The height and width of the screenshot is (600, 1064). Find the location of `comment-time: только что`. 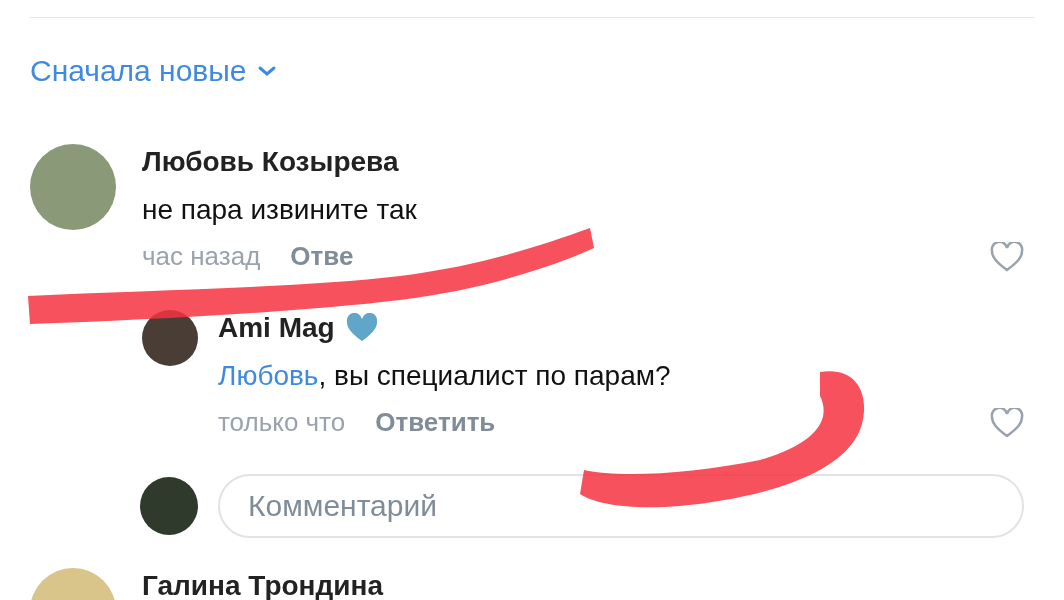

comment-time: только что is located at coordinates (282, 422).